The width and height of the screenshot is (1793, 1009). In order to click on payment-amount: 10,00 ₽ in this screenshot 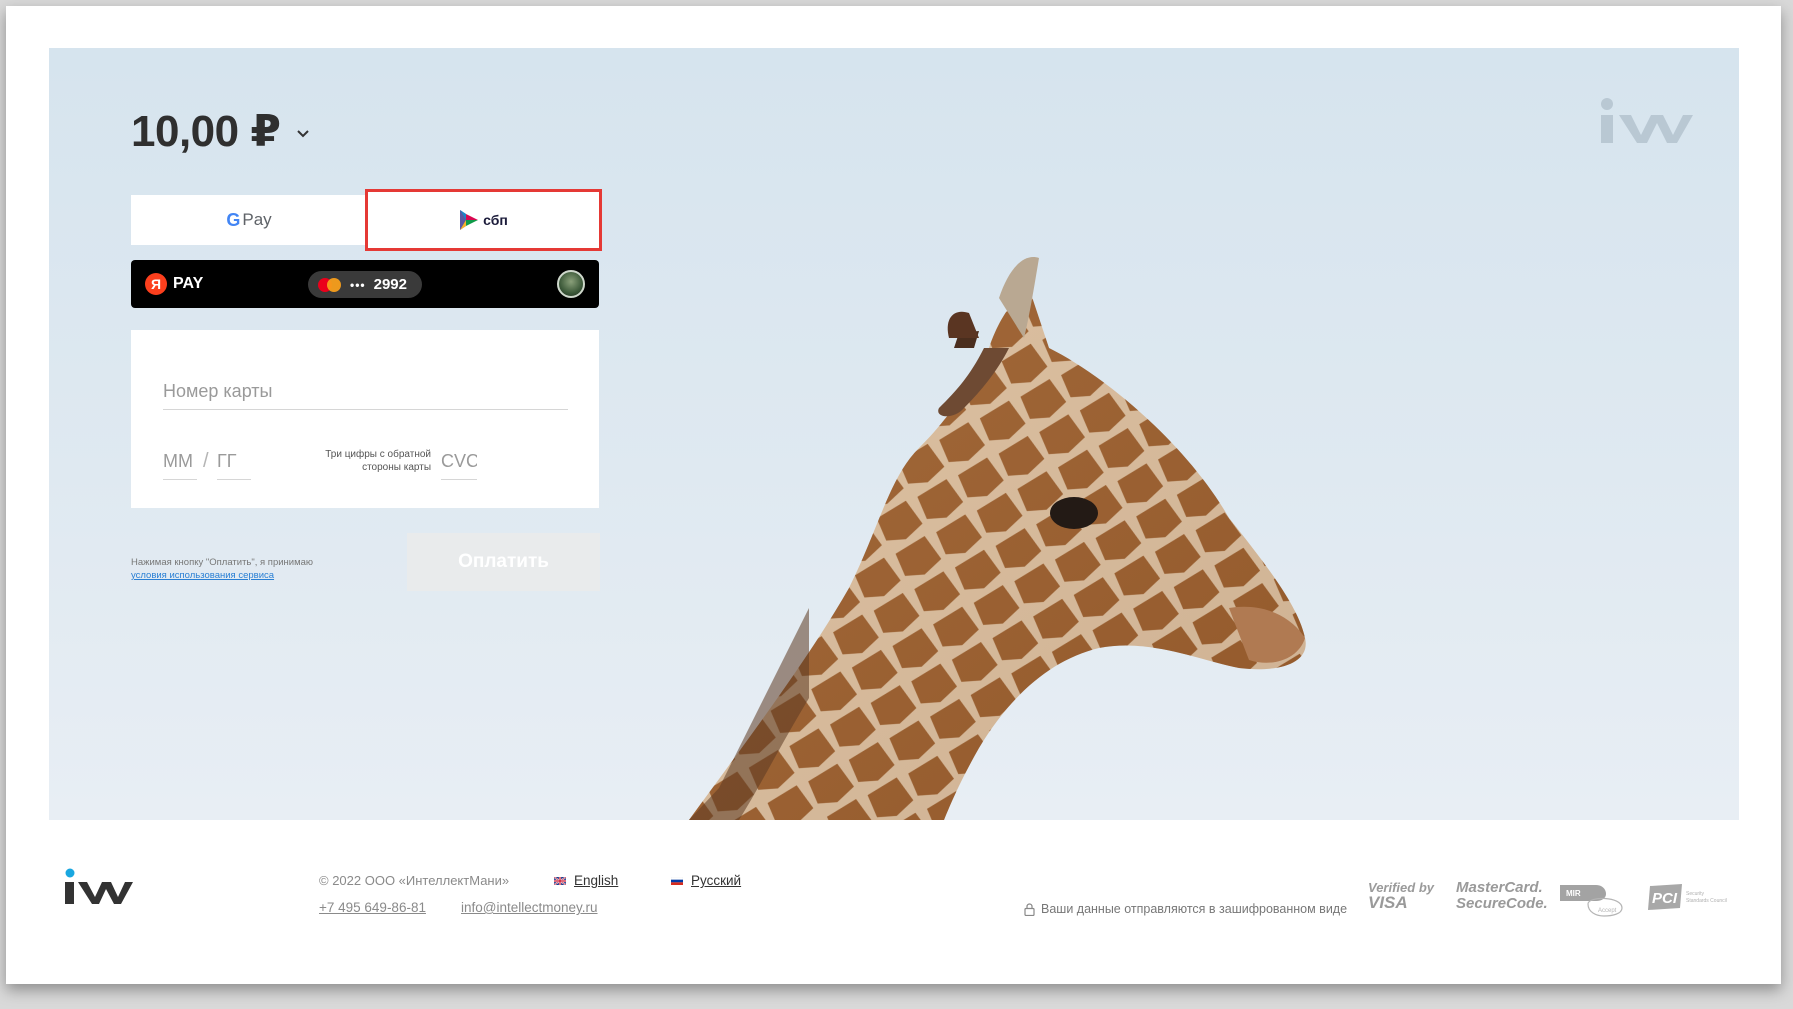, I will do `click(206, 131)`.